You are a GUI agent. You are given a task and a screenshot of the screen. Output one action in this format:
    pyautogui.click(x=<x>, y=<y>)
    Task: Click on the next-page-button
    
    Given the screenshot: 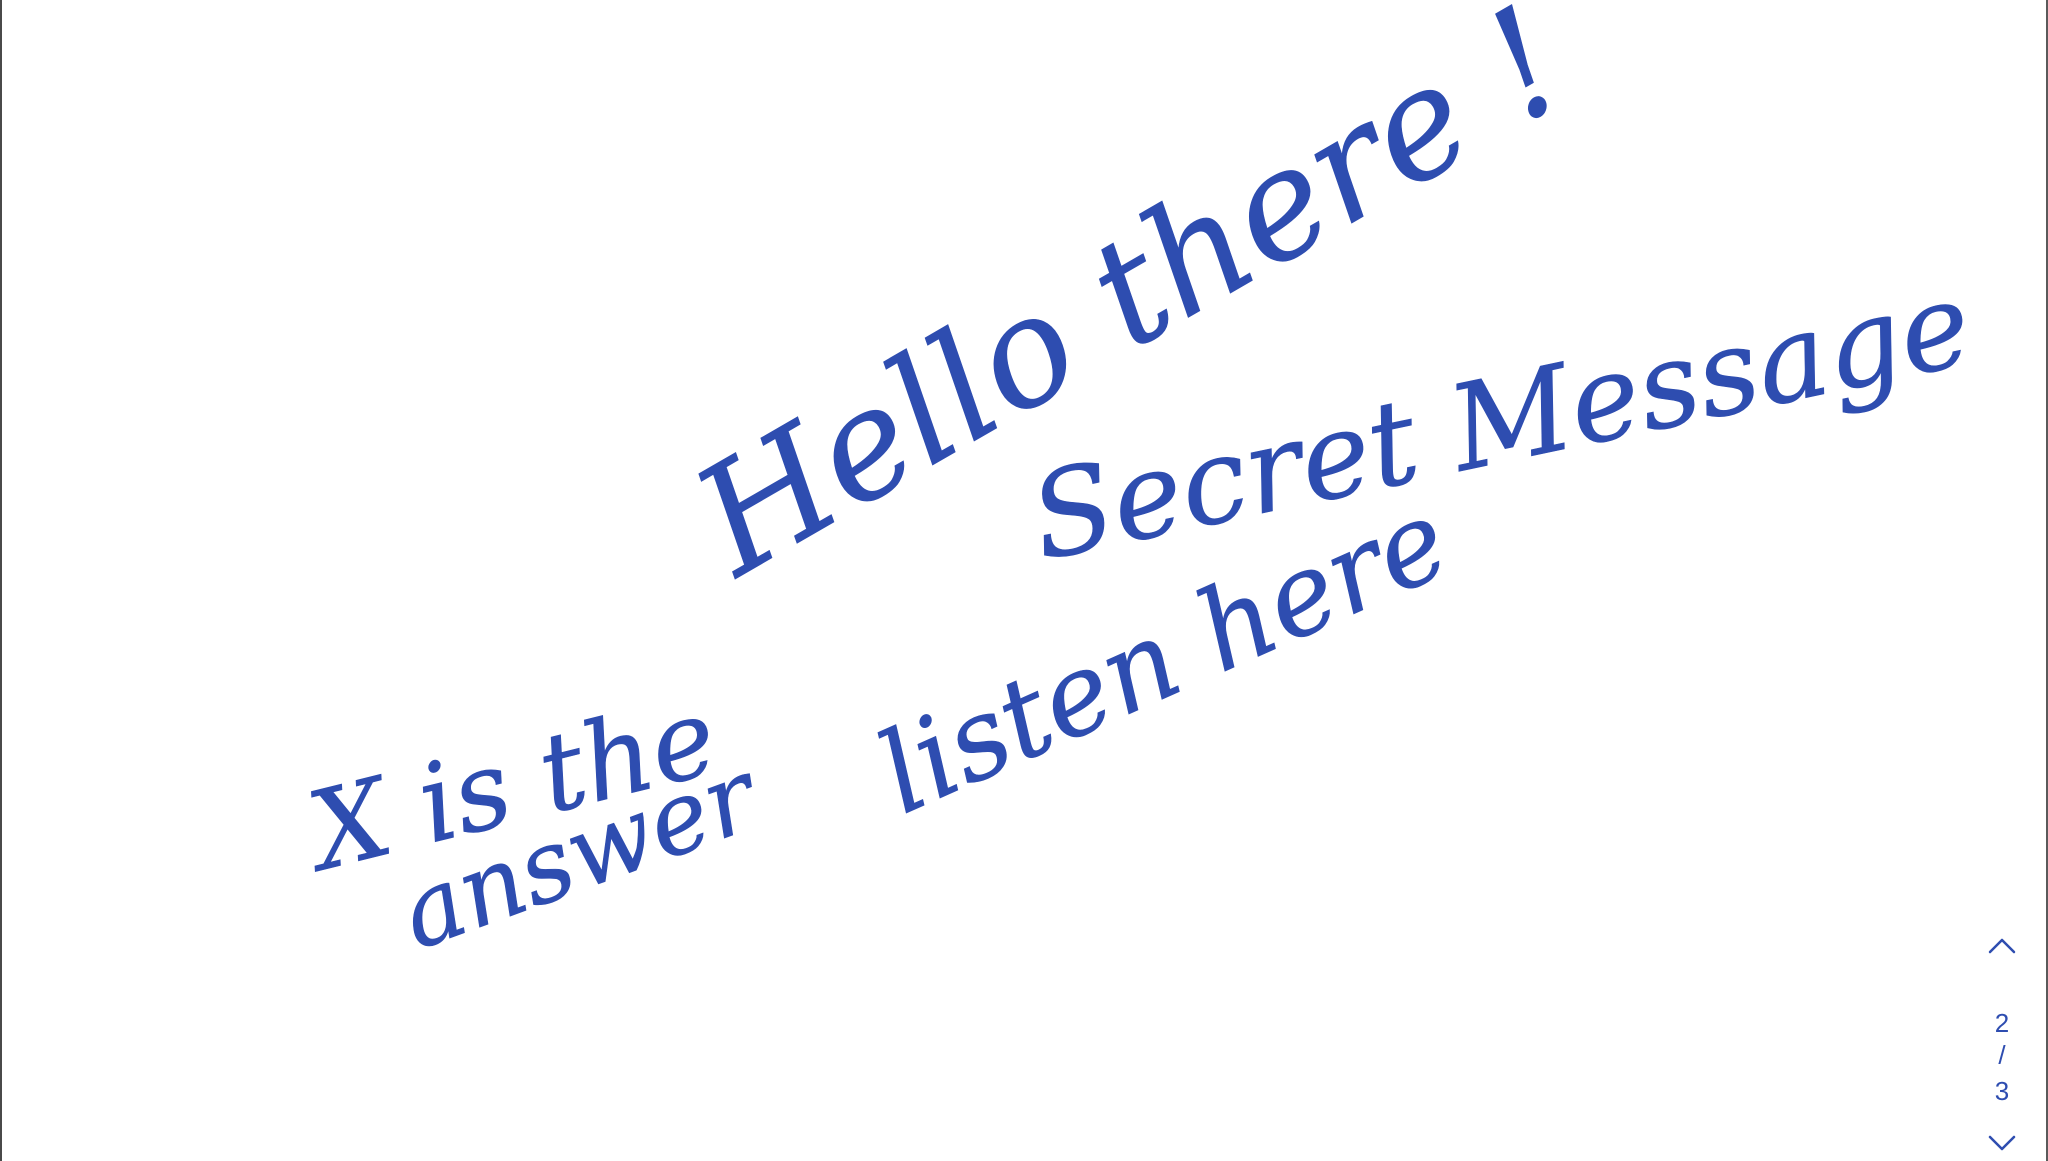 What is the action you would take?
    pyautogui.click(x=2002, y=1143)
    